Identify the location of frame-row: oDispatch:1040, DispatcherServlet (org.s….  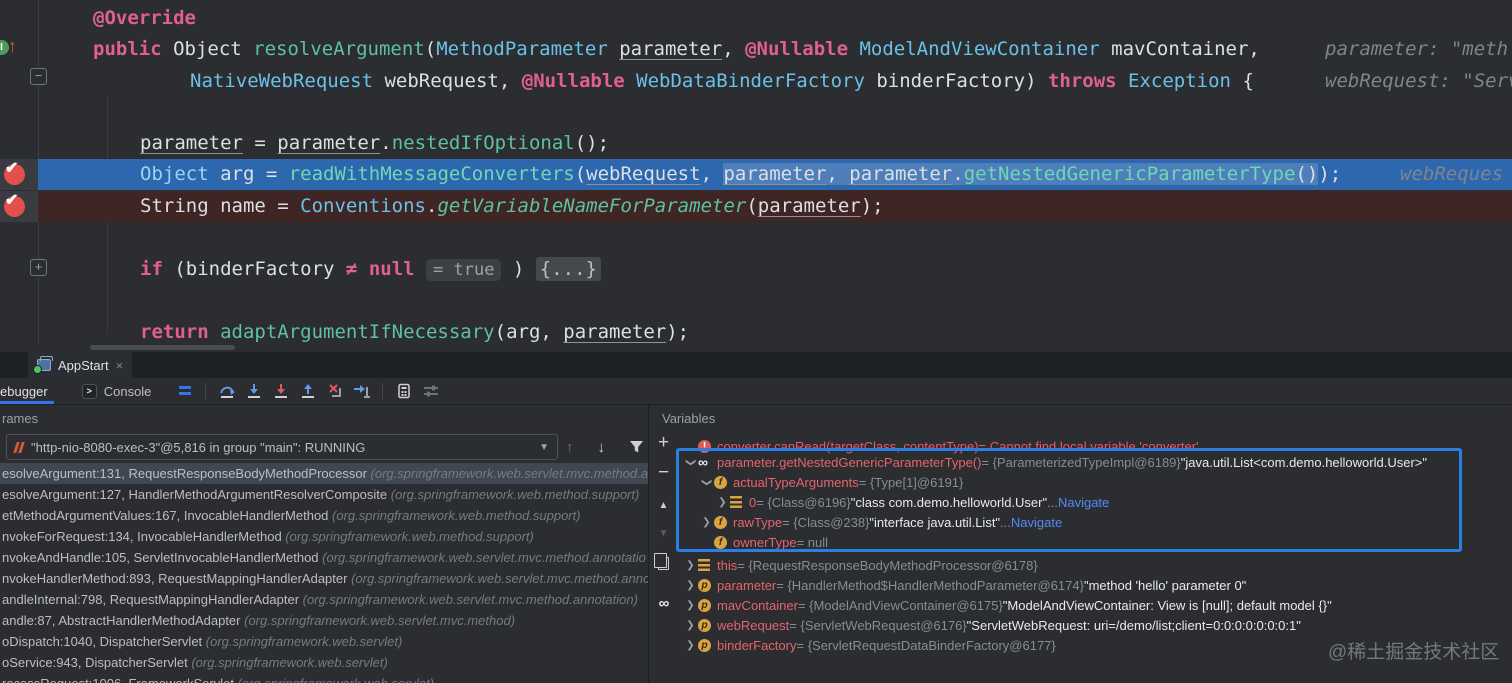
(324, 641).